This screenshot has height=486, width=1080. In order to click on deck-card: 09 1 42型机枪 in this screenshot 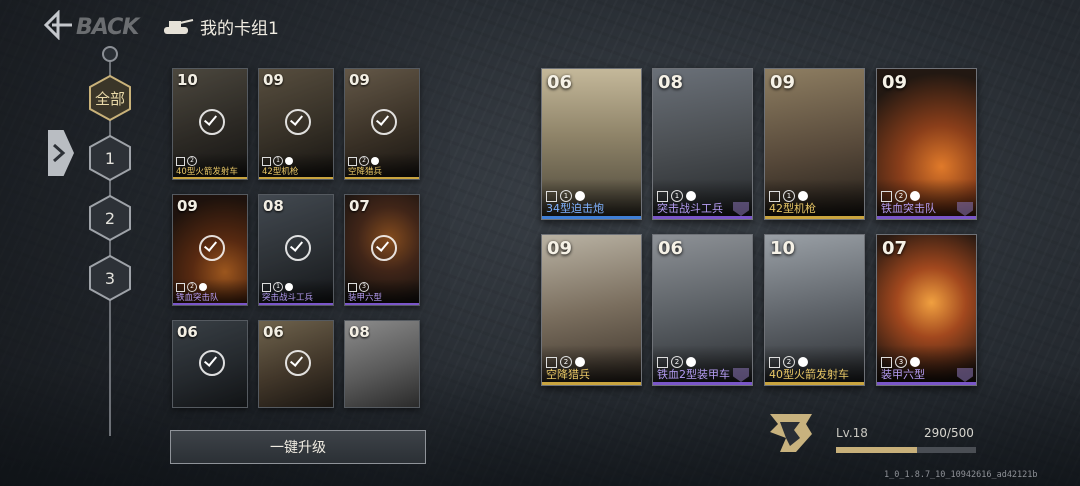, I will do `click(296, 124)`.